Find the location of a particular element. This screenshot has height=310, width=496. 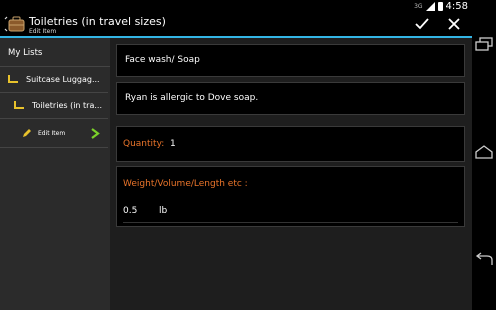

measure-underline is located at coordinates (290, 222).